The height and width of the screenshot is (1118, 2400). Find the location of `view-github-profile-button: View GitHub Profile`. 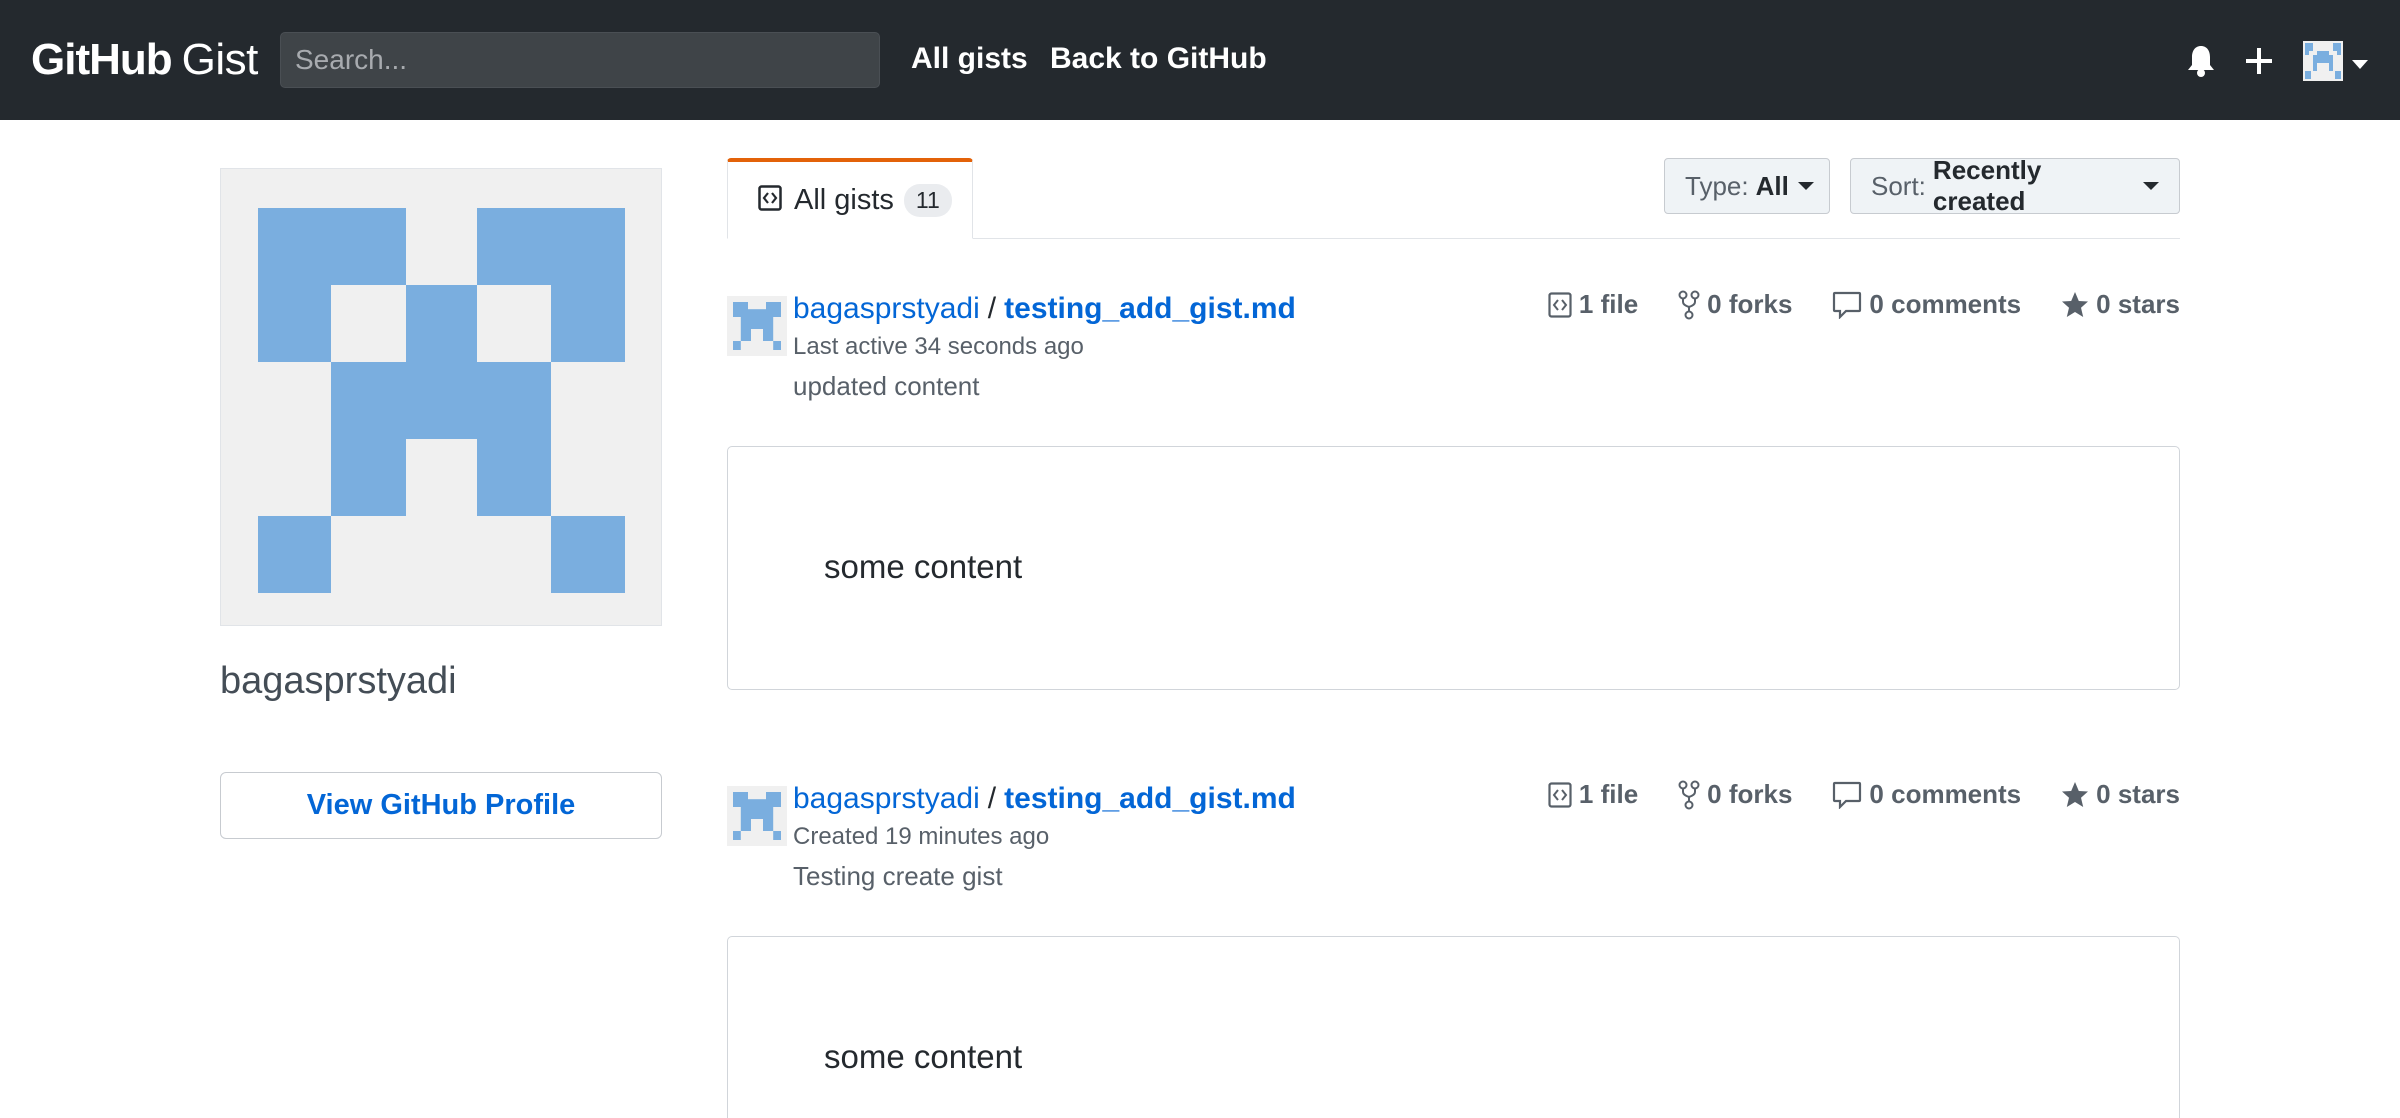

view-github-profile-button: View GitHub Profile is located at coordinates (441, 805).